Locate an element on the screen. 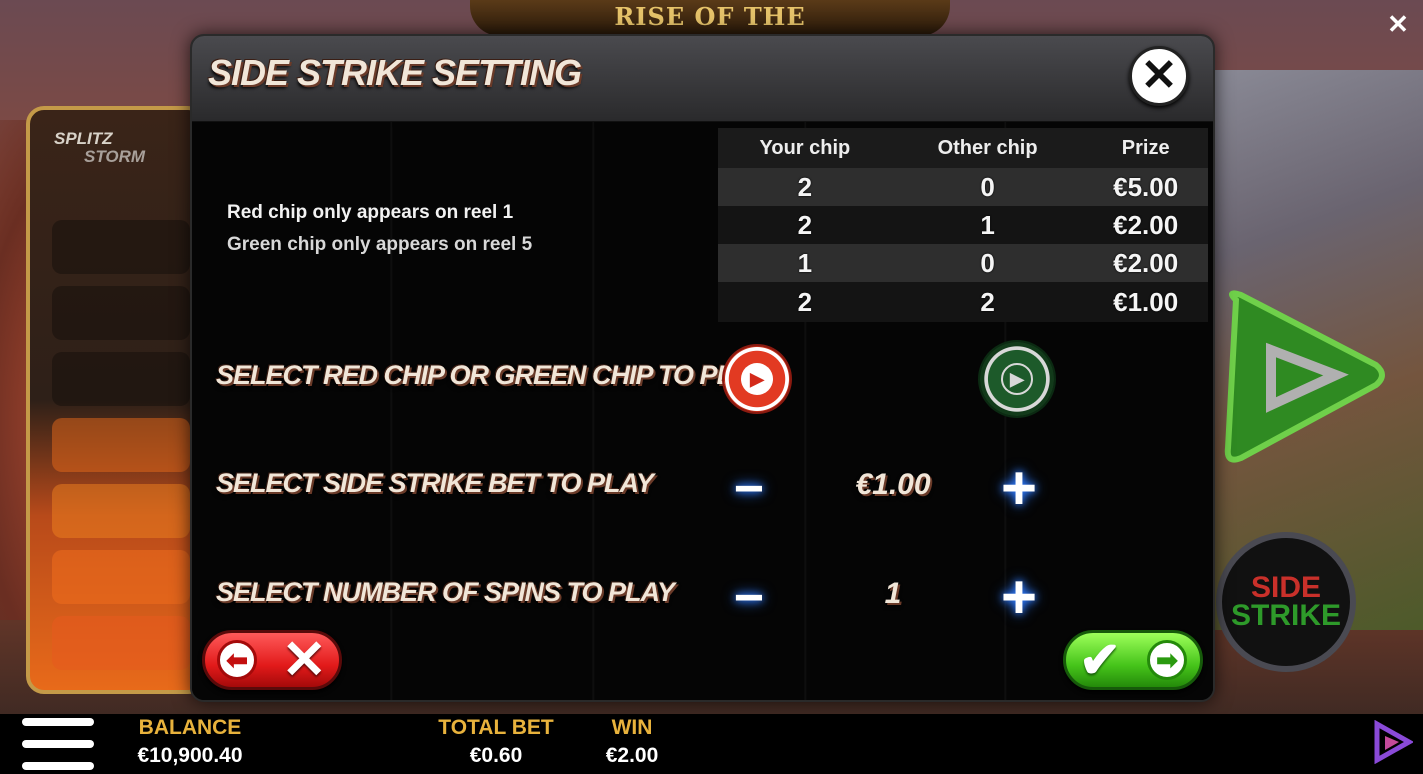 This screenshot has width=1423, height=774. red-chip-button: ▶ is located at coordinates (757, 379).